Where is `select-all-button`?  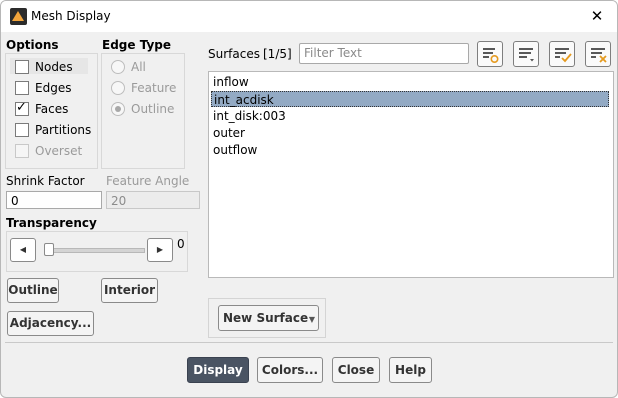
select-all-button is located at coordinates (562, 54).